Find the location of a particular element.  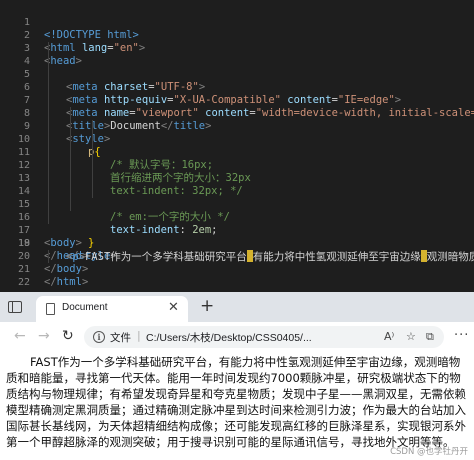

code-line-10: 10 /* 默认字号：16px; is located at coordinates (237, 145).